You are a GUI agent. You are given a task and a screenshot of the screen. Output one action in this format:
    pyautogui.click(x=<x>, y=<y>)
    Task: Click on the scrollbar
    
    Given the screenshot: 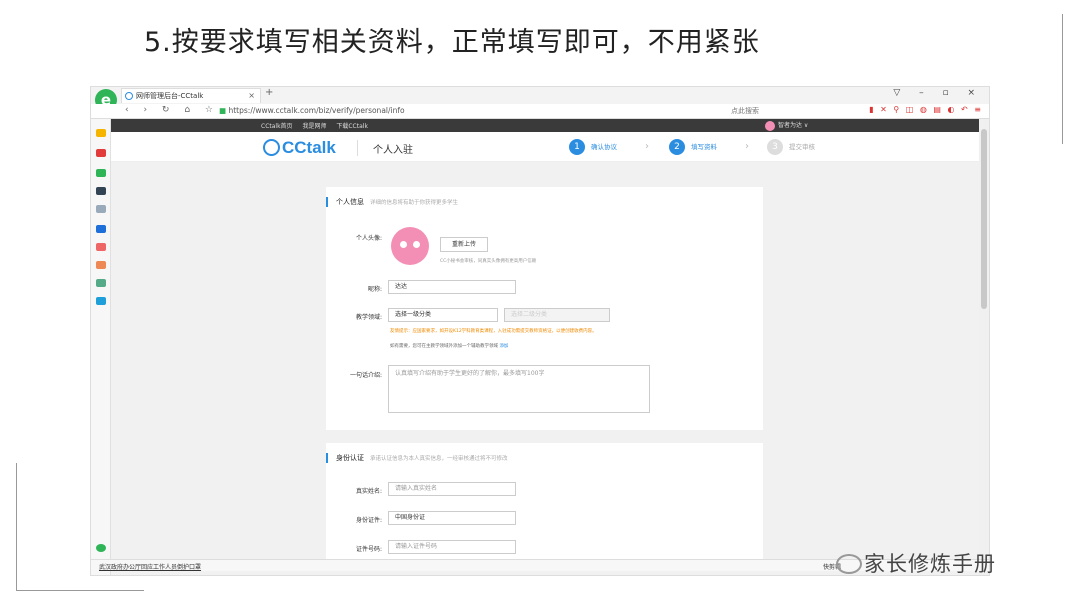 What is the action you would take?
    pyautogui.click(x=984, y=347)
    